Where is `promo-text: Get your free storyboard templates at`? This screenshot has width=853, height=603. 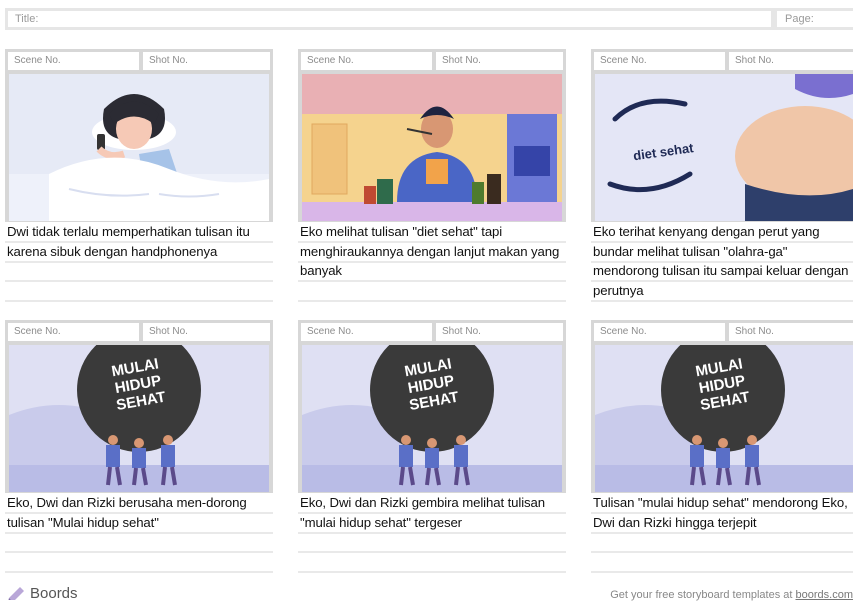
promo-text: Get your free storyboard templates at is located at coordinates (703, 595).